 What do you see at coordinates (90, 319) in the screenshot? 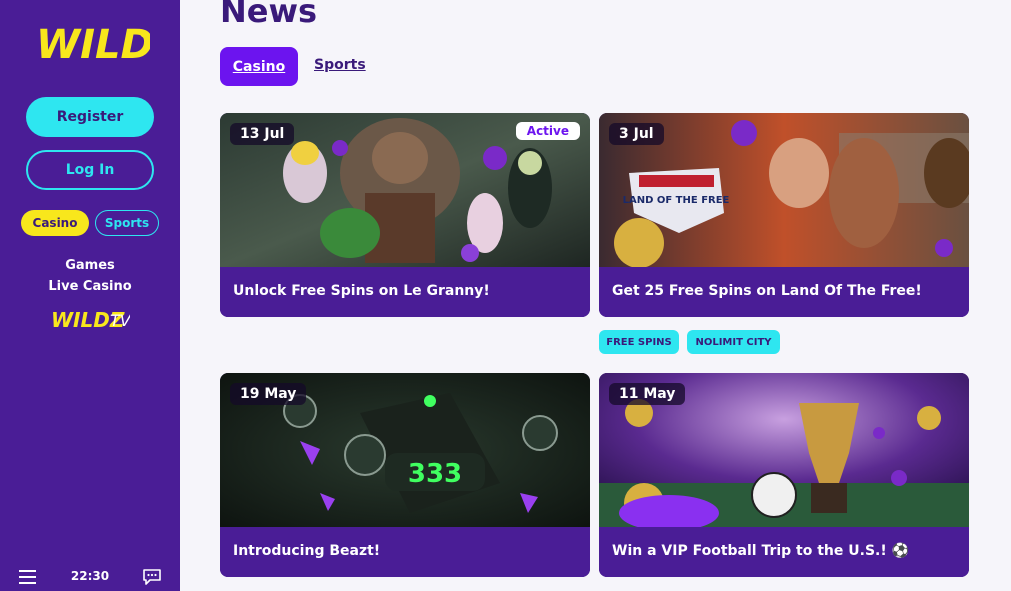
I see `wildz-tv-logo: WILDZ TV` at bounding box center [90, 319].